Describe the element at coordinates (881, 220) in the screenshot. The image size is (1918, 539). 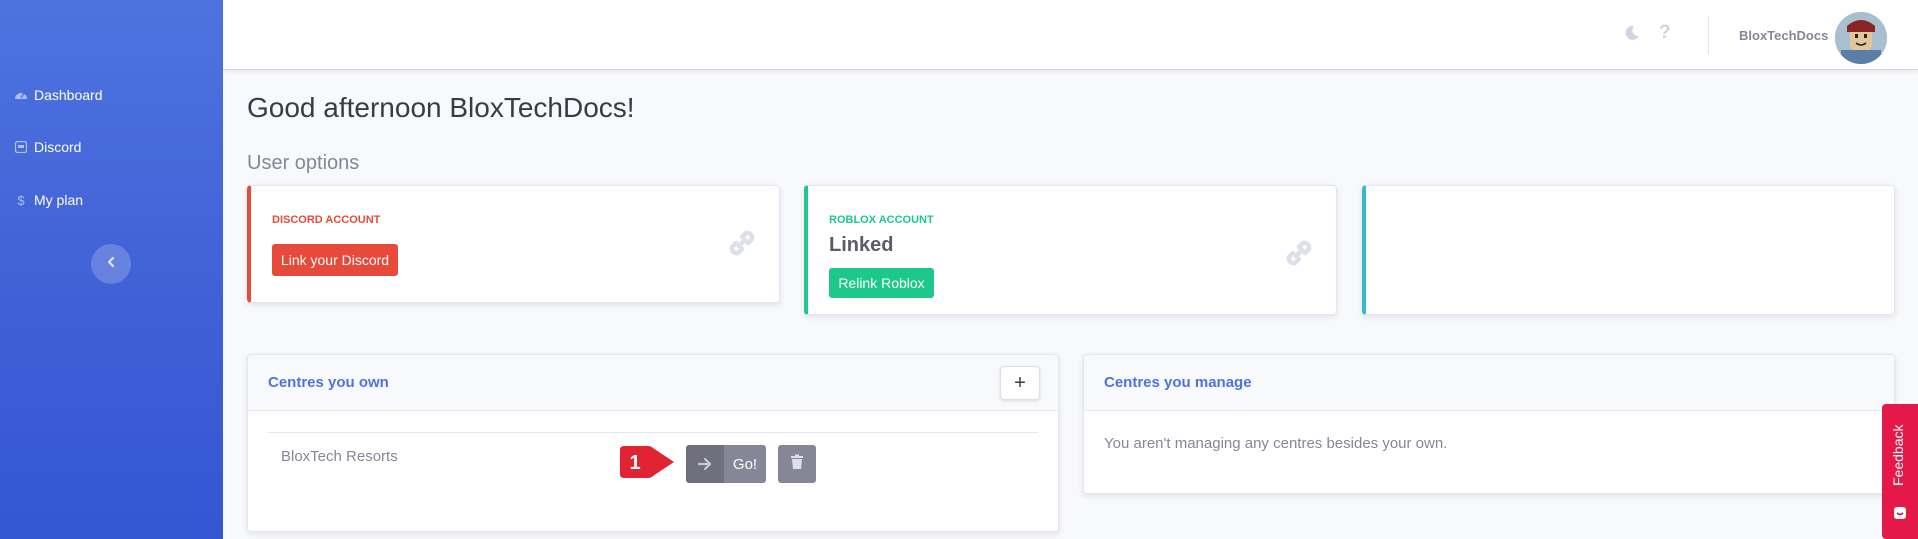
I see `roblox-account-label: ROBLOX ACCOUNT` at that location.